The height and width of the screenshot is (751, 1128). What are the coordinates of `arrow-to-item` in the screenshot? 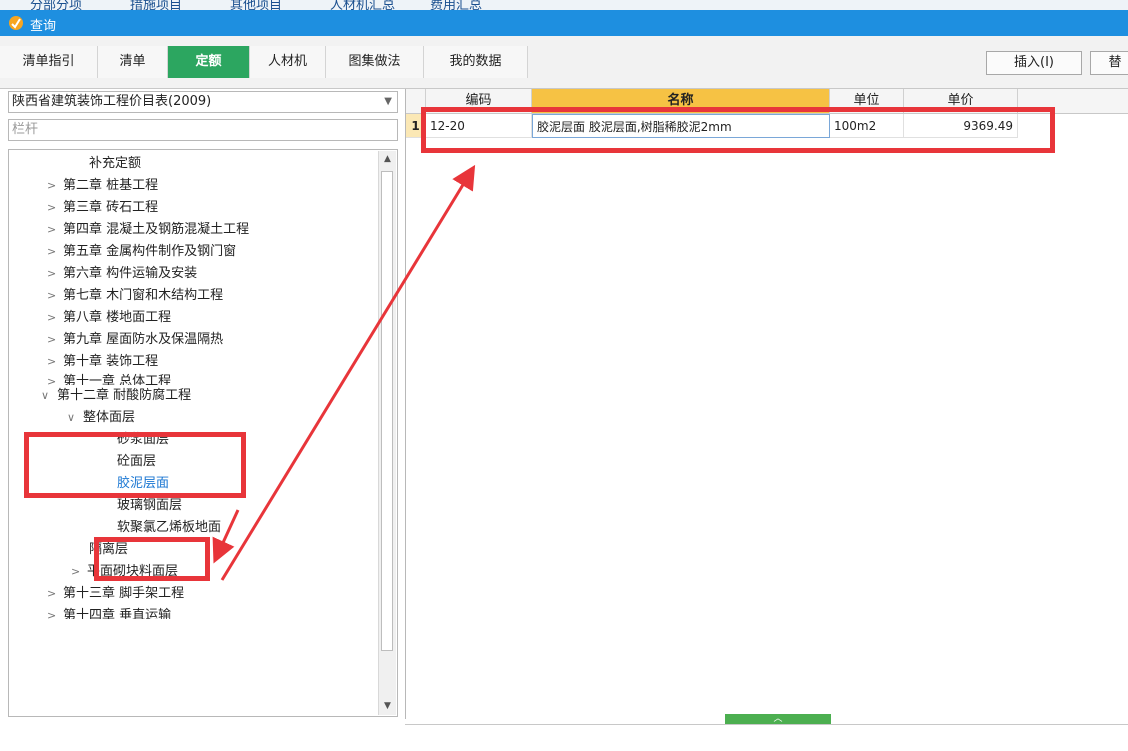 It's located at (226, 536).